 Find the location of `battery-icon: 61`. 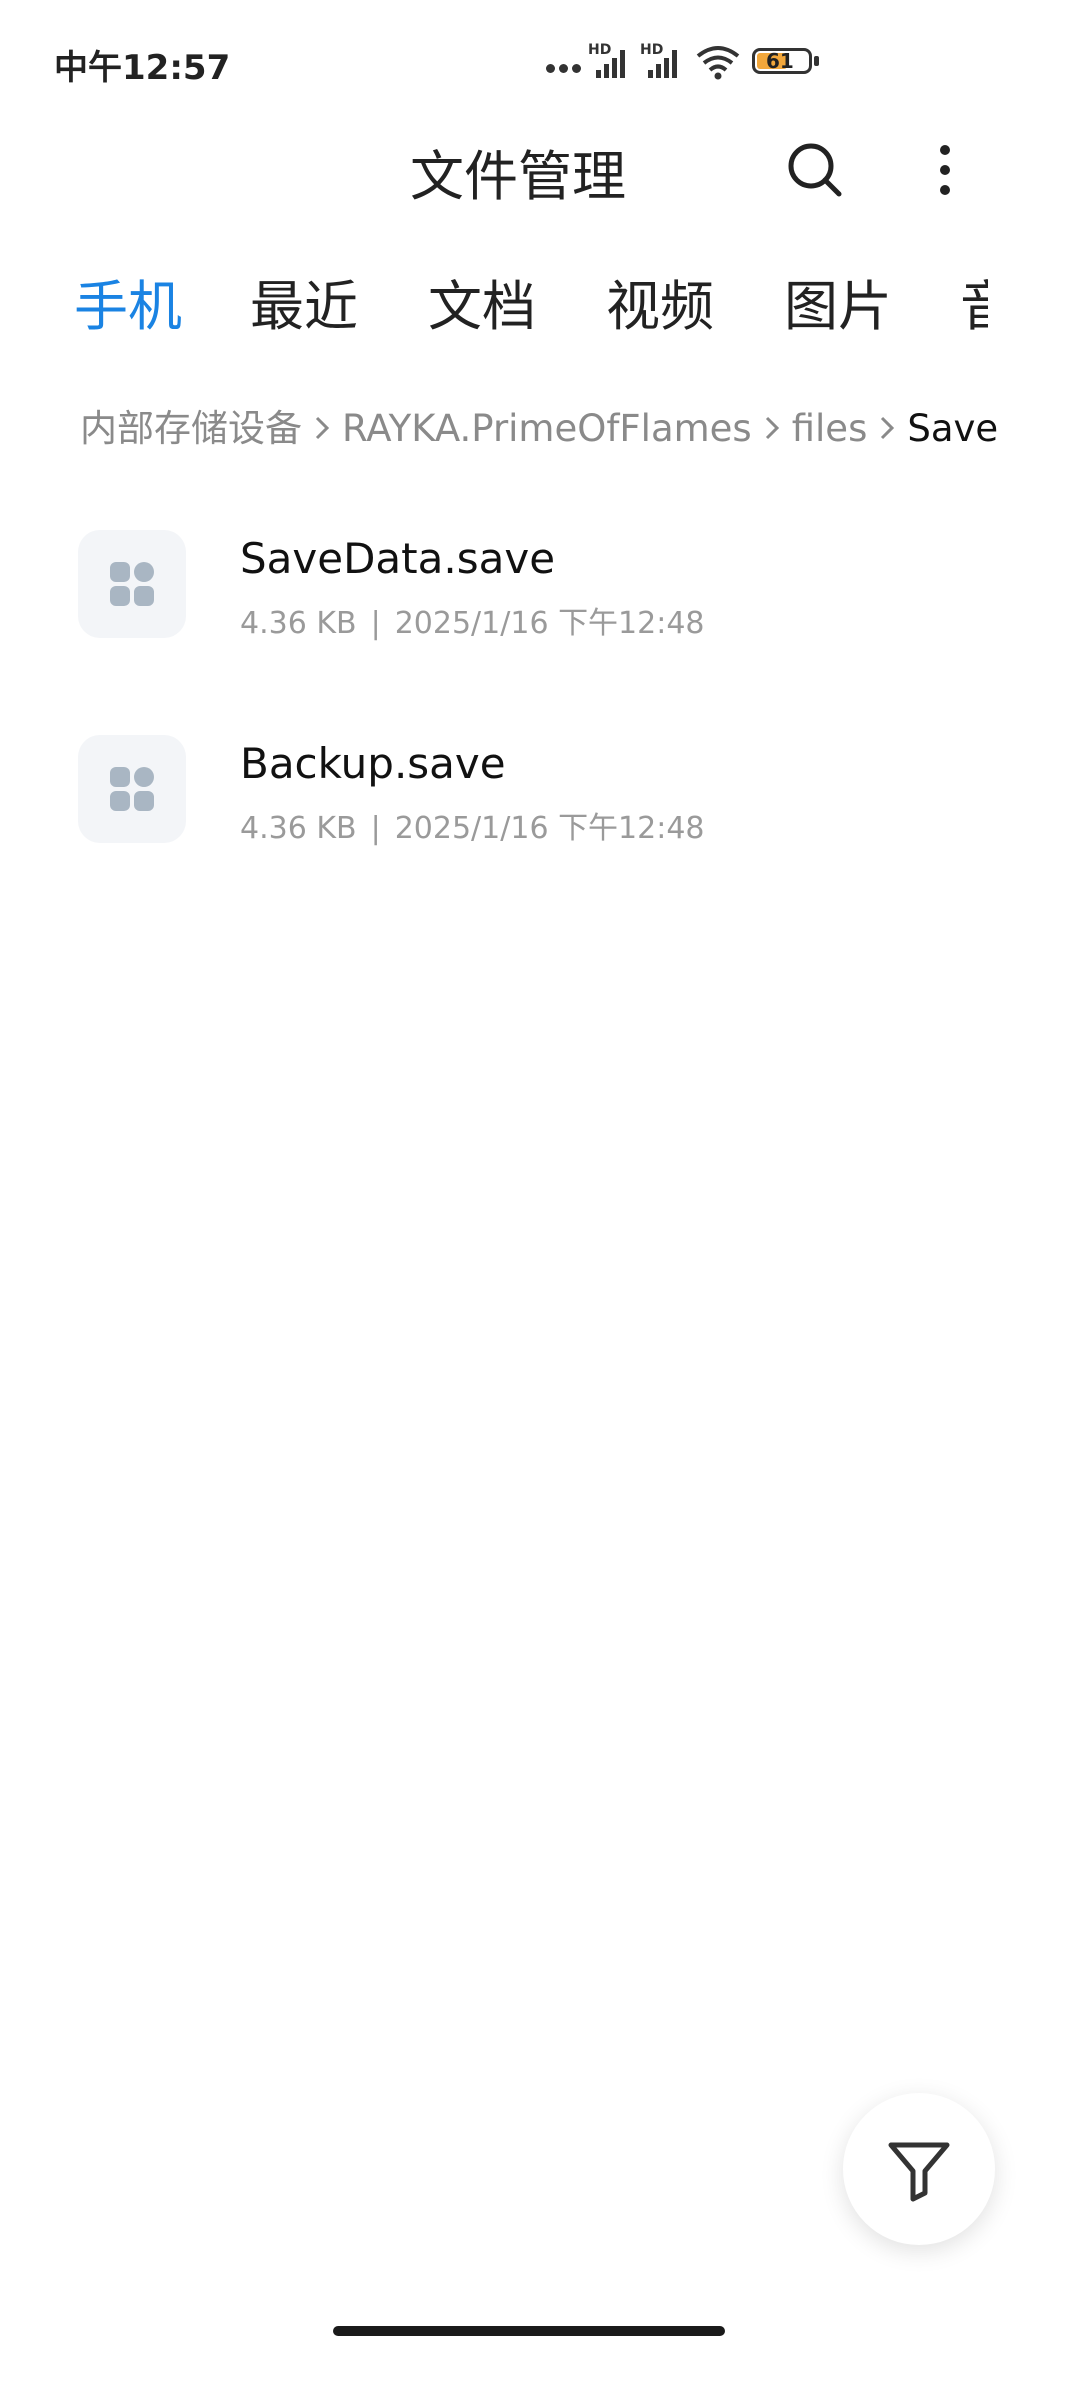

battery-icon: 61 is located at coordinates (788, 63).